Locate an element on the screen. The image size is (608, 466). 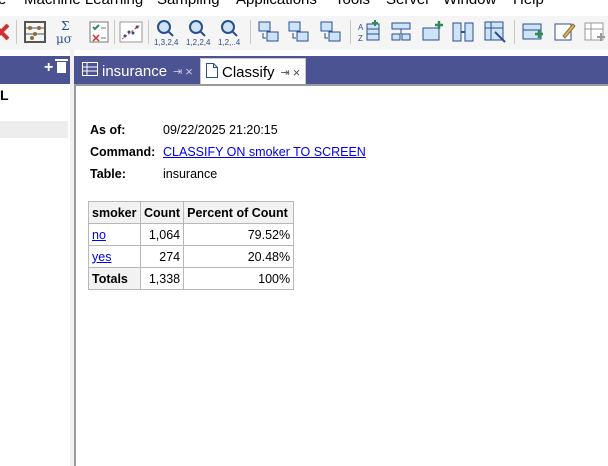
toolbar: Σ μσ 1,3,2,4 1,2,2,4 1,2,..4 AZ is located at coordinates (304, 33).